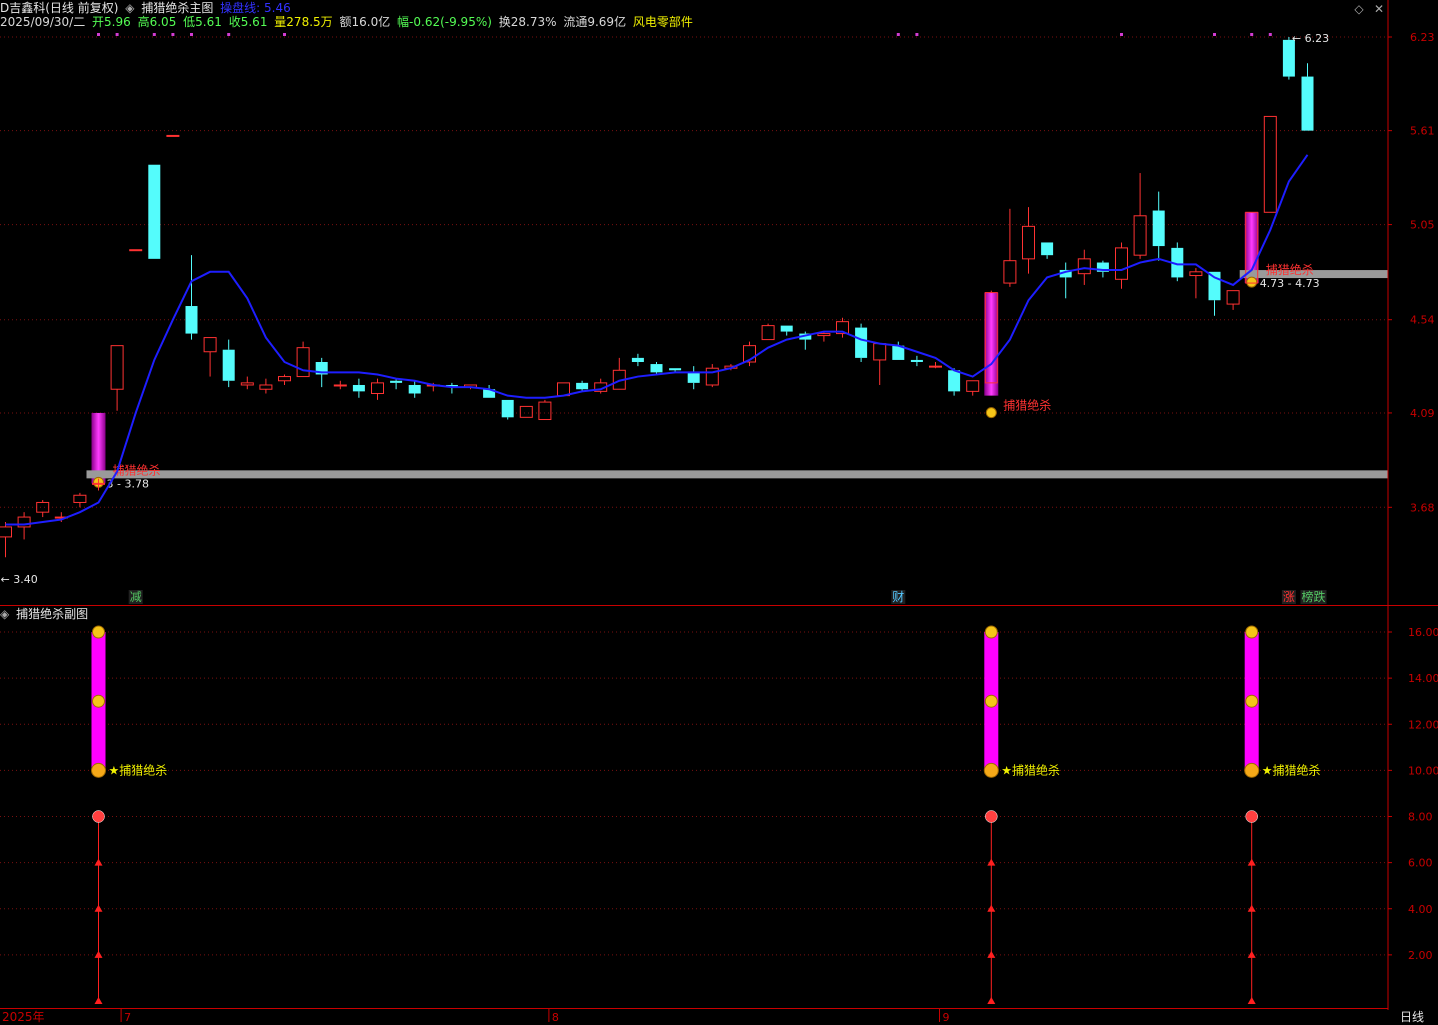 Image resolution: width=1438 pixels, height=1025 pixels. What do you see at coordinates (1423, 632) in the screenshot?
I see `sub-tick-label: 16.00` at bounding box center [1423, 632].